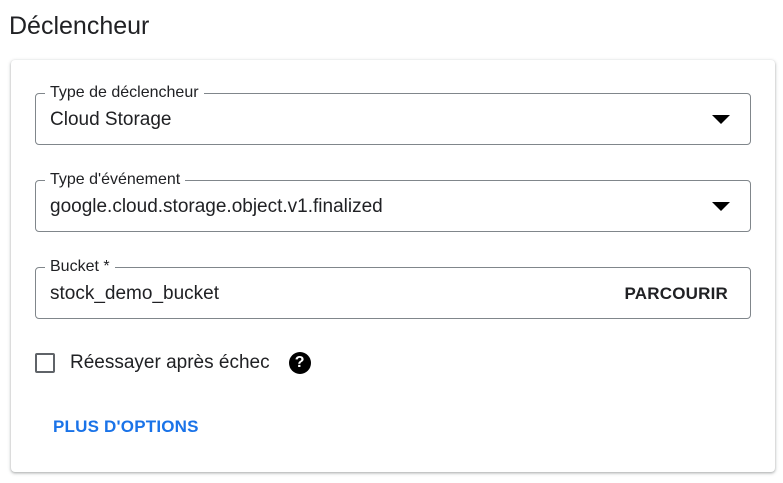  What do you see at coordinates (45, 363) in the screenshot?
I see `retry-checkbox` at bounding box center [45, 363].